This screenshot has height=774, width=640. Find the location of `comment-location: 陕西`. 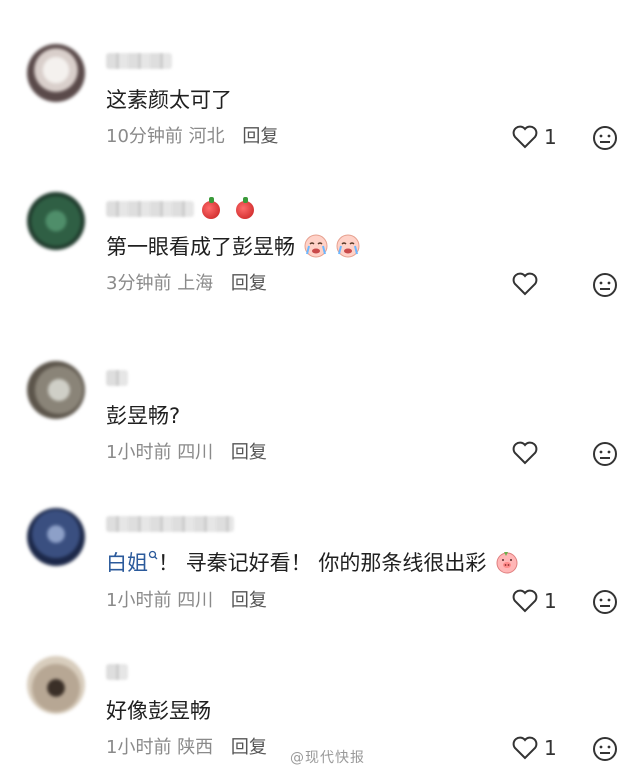

comment-location: 陕西 is located at coordinates (195, 747).